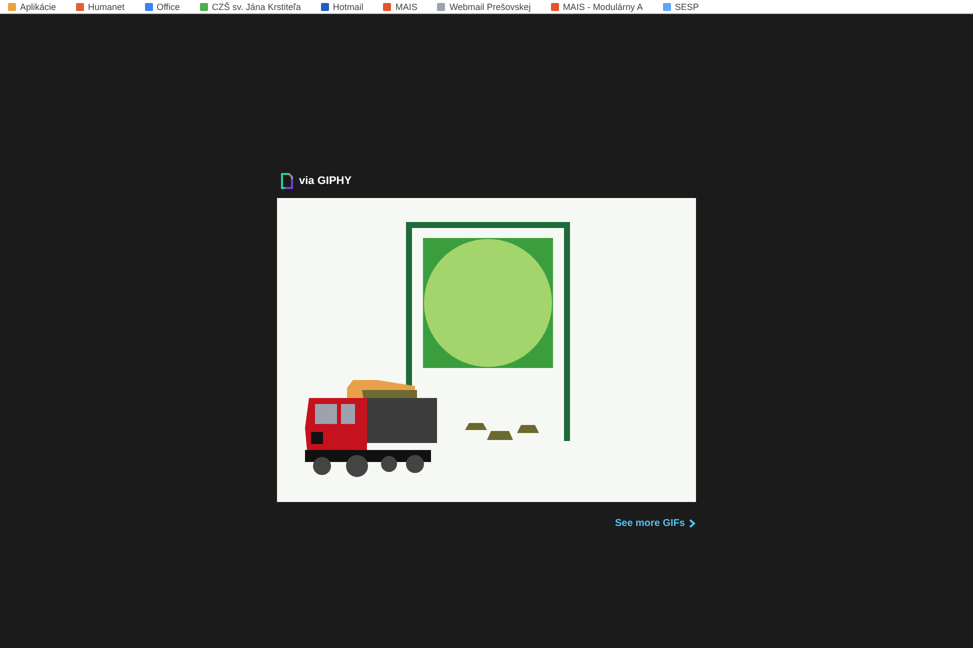  What do you see at coordinates (287, 181) in the screenshot?
I see `giphy-logo-icon` at bounding box center [287, 181].